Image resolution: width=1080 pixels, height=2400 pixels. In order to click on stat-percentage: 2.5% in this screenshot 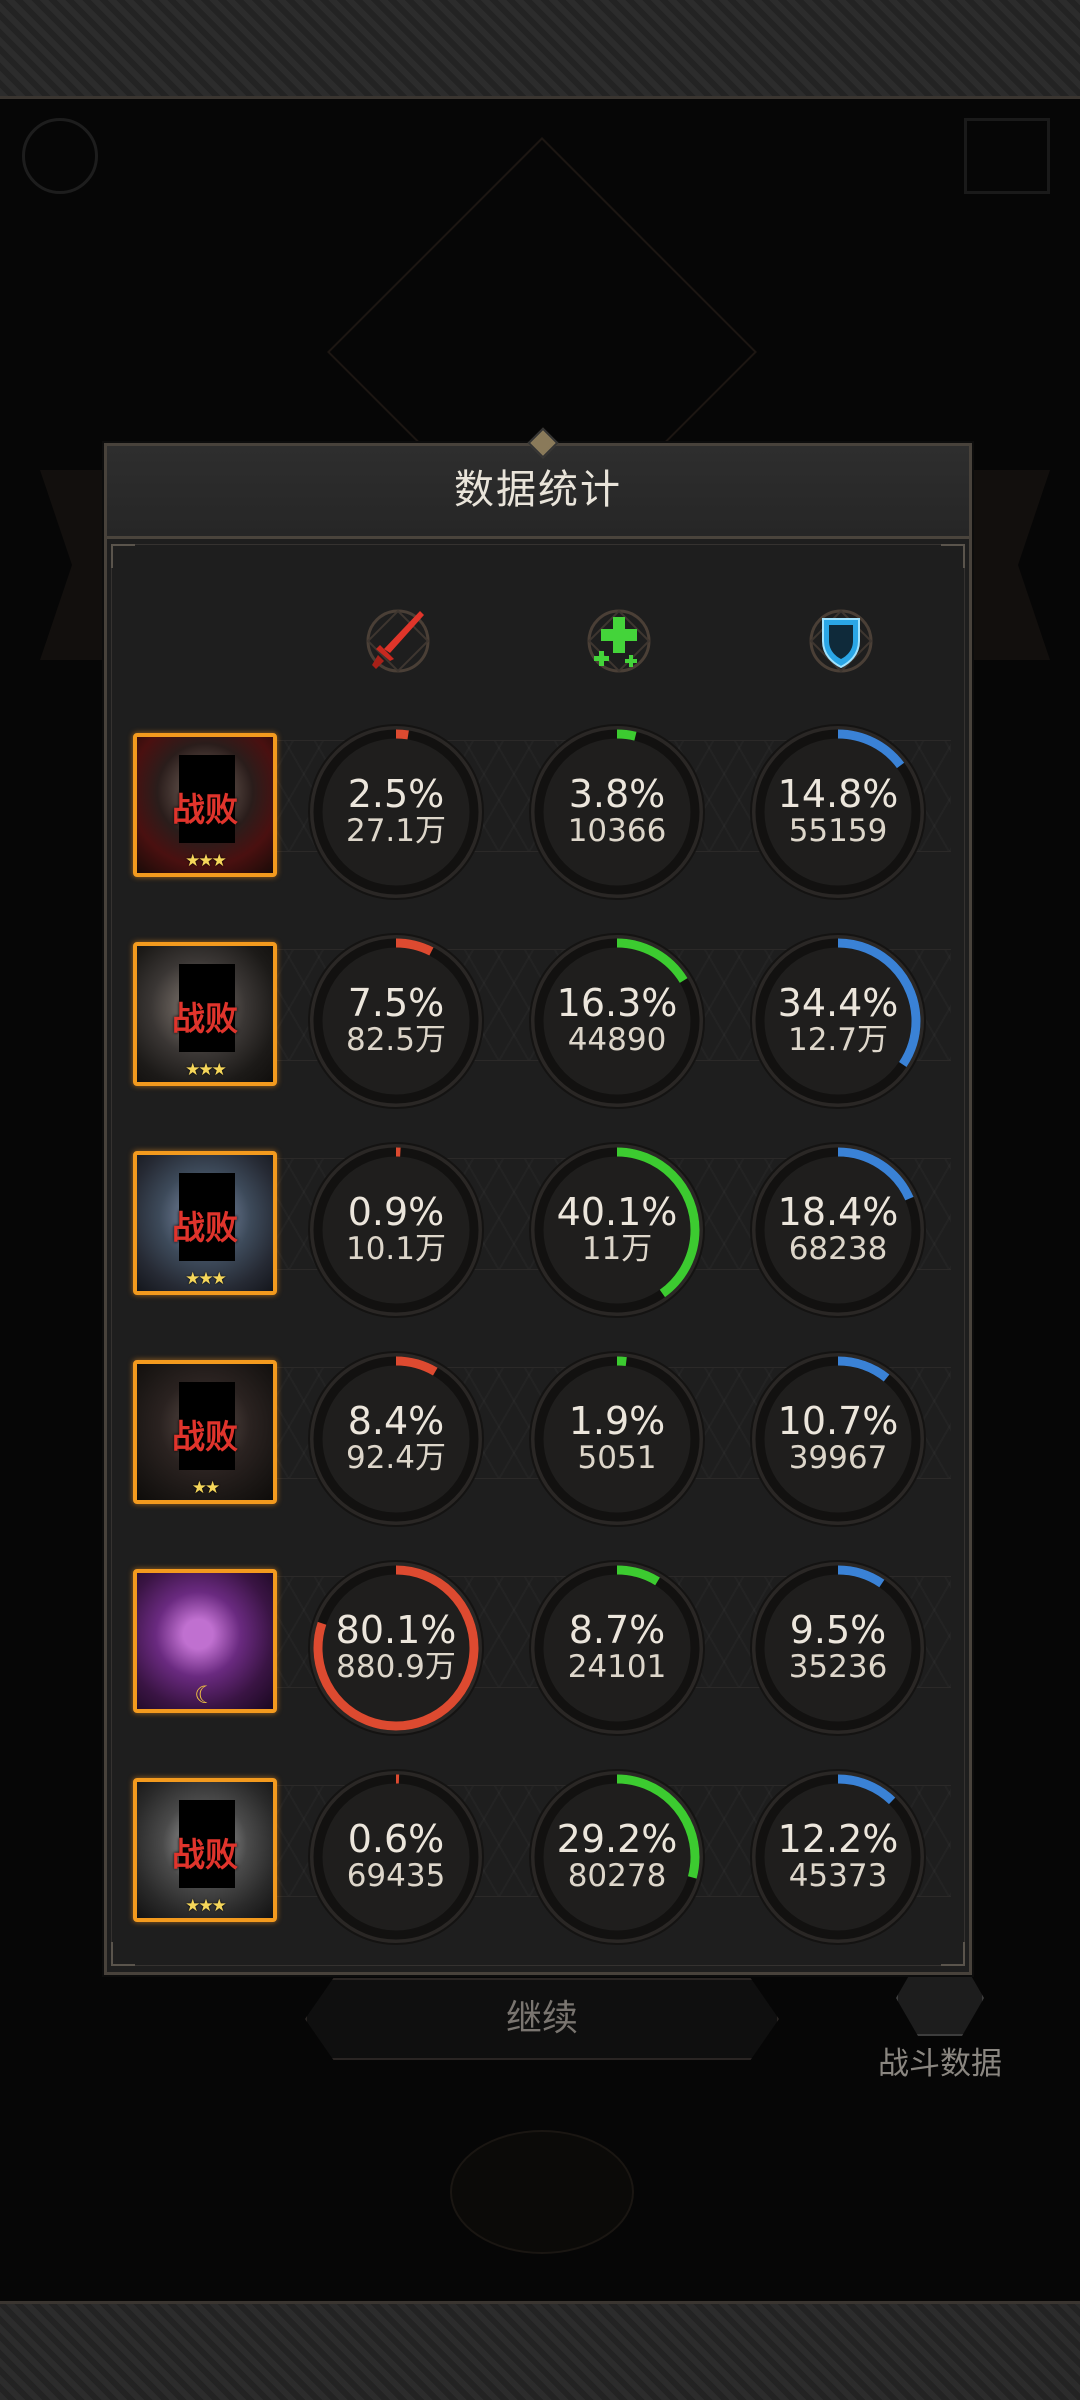, I will do `click(396, 794)`.